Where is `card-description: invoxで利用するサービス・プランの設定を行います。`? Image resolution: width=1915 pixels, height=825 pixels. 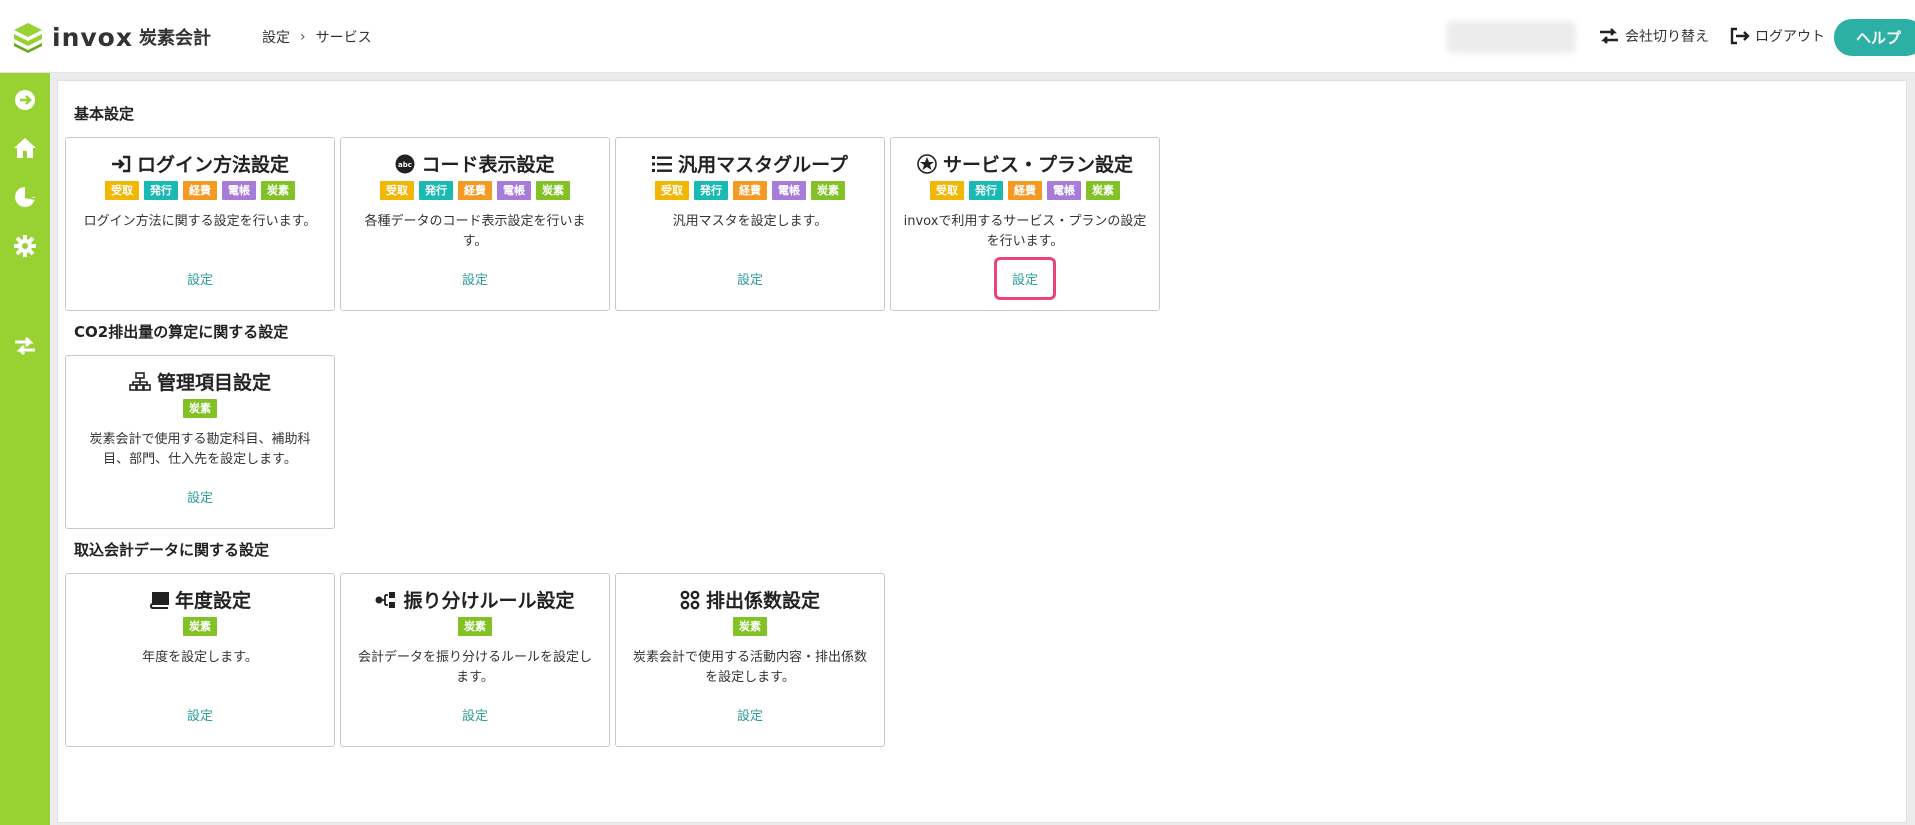 card-description: invoxで利用するサービス・プランの設定を行います。 is located at coordinates (1025, 231).